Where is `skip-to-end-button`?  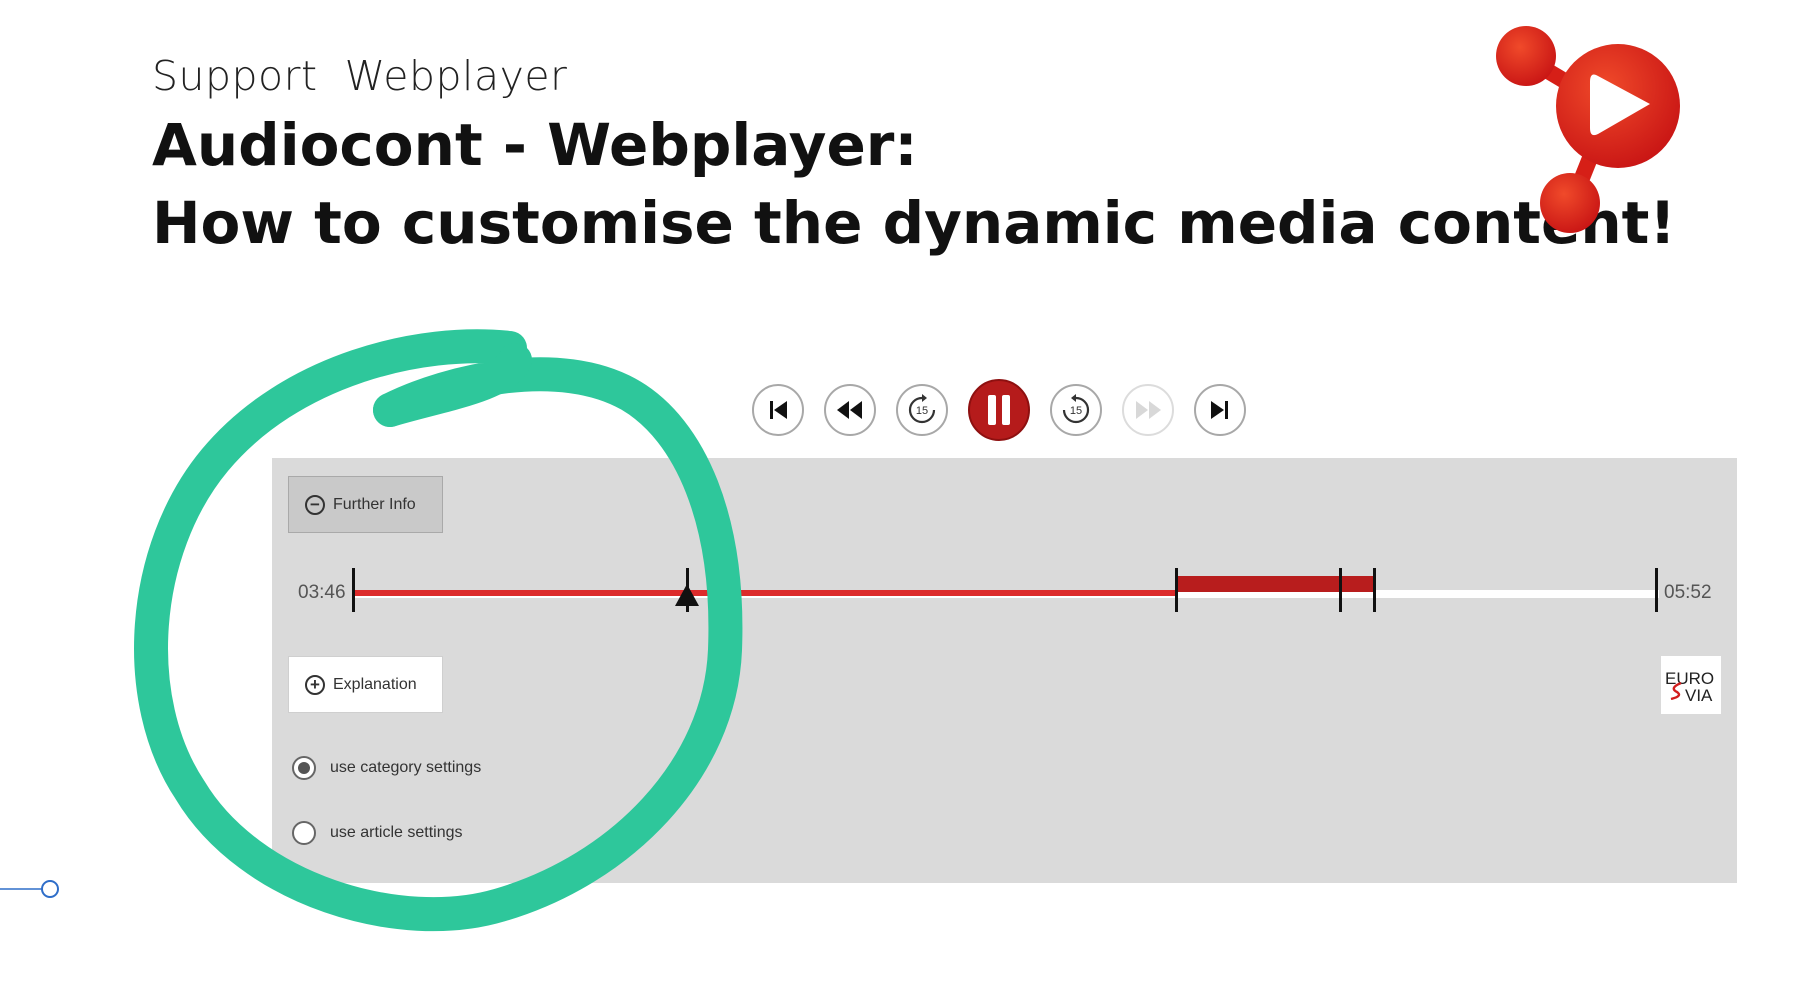 skip-to-end-button is located at coordinates (1220, 410).